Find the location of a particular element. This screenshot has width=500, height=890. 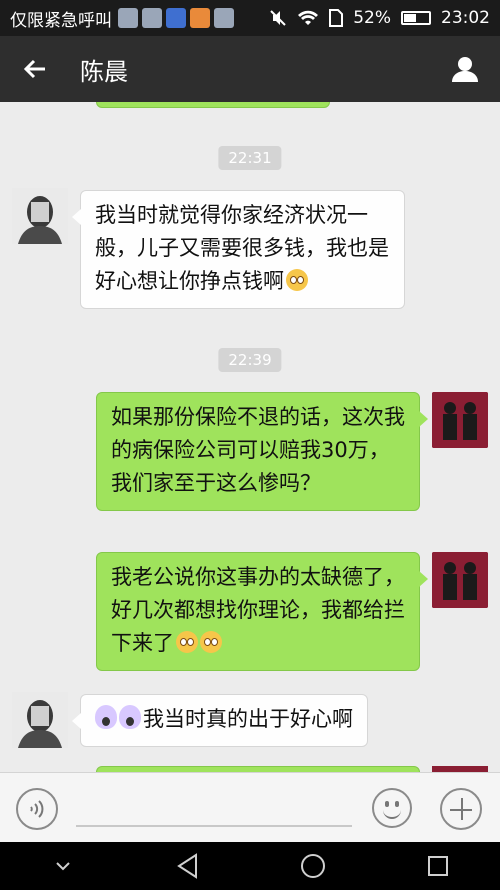

message-bubble-partial is located at coordinates (213, 105).